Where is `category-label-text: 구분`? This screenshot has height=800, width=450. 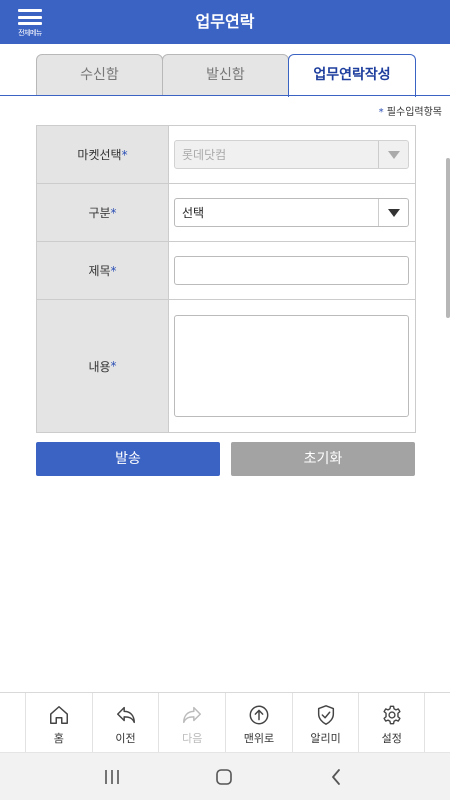
category-label-text: 구분 is located at coordinates (99, 213).